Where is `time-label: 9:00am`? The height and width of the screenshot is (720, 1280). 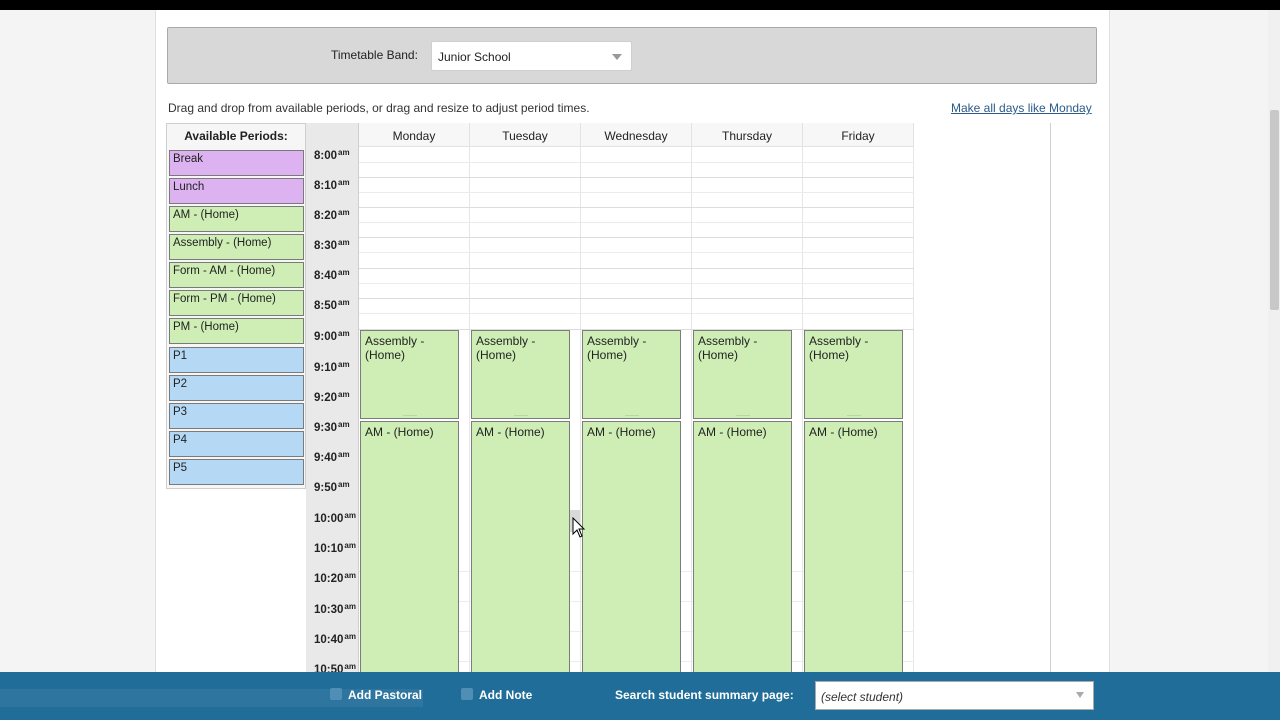
time-label: 9:00am is located at coordinates (332, 336).